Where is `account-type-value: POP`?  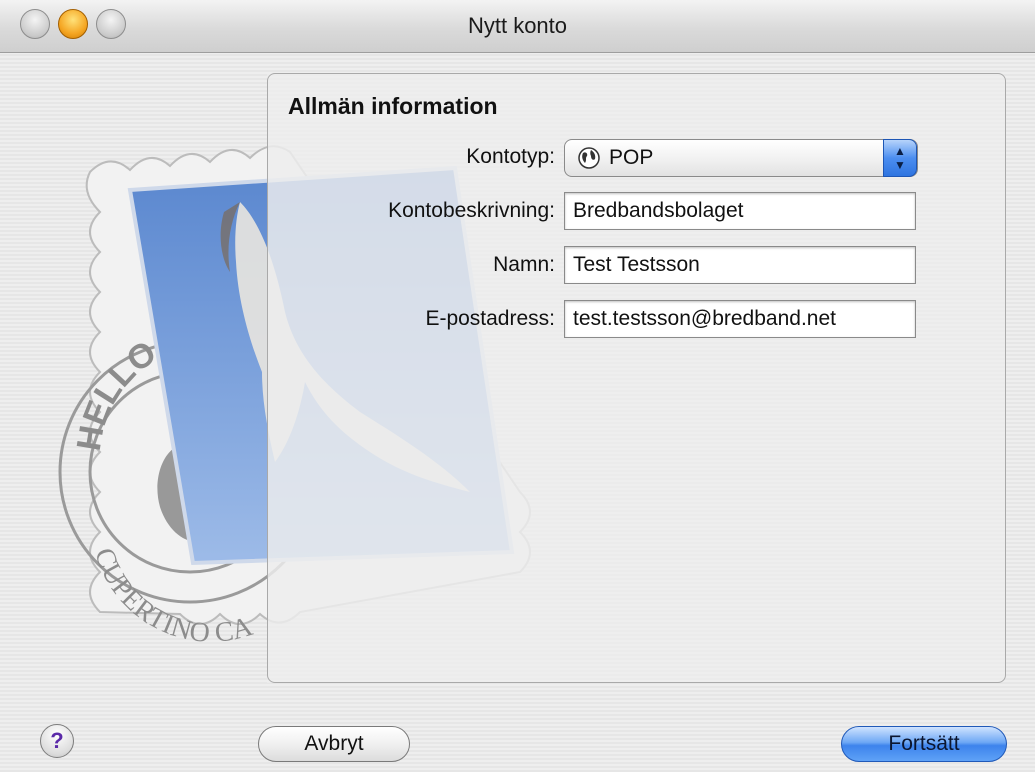 account-type-value: POP is located at coordinates (631, 157).